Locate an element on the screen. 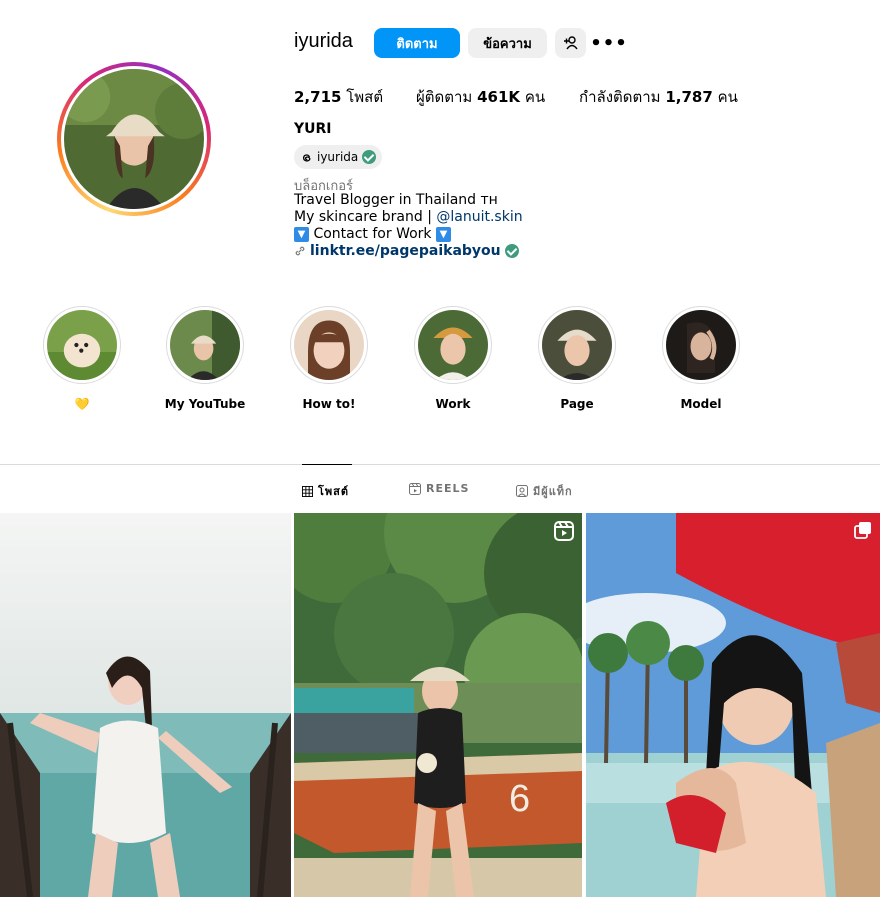 This screenshot has width=880, height=897. followers-unit: คน is located at coordinates (535, 97).